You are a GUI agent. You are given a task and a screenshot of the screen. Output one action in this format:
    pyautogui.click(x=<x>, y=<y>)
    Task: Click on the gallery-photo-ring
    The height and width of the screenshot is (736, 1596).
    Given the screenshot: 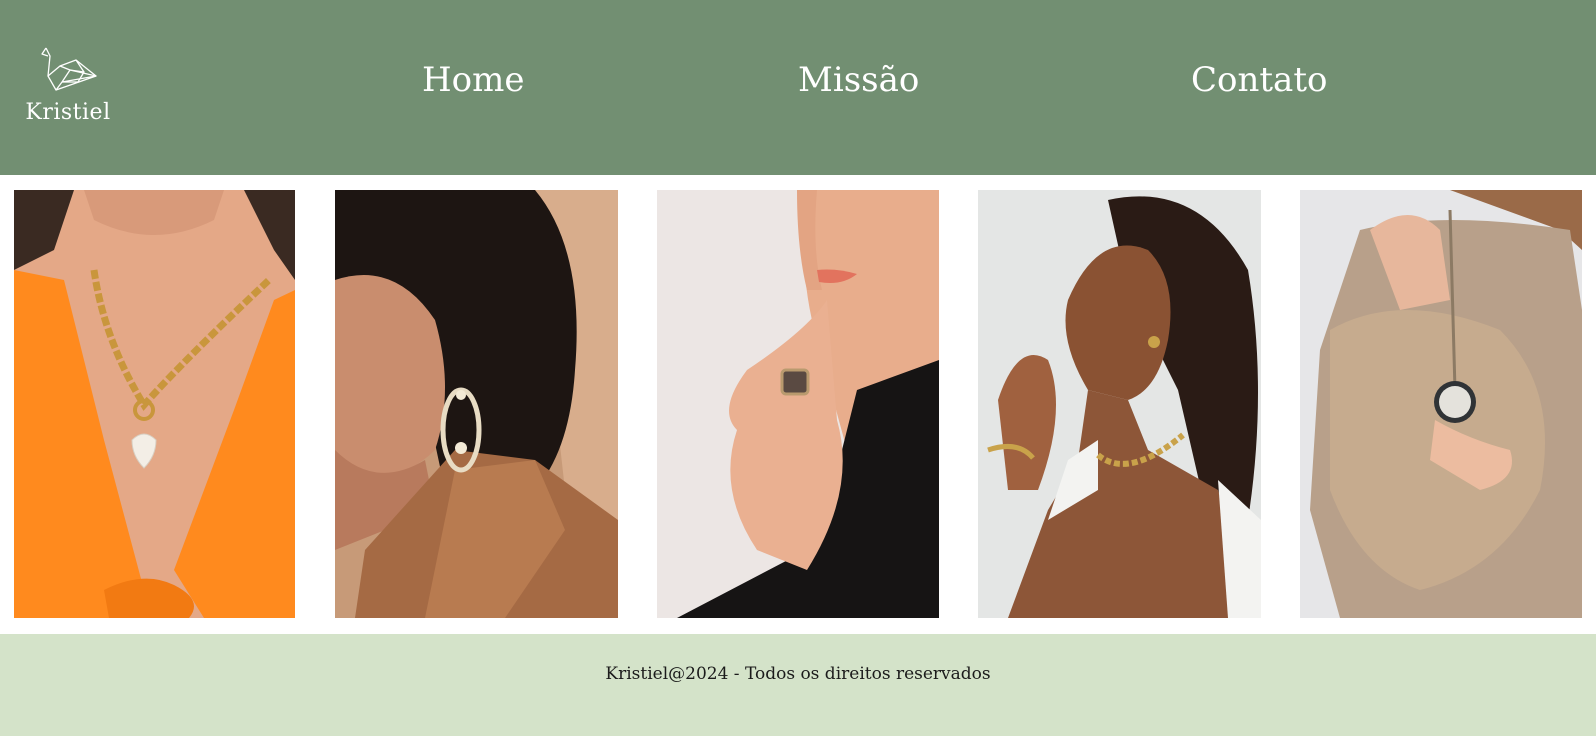 What is the action you would take?
    pyautogui.click(x=798, y=404)
    